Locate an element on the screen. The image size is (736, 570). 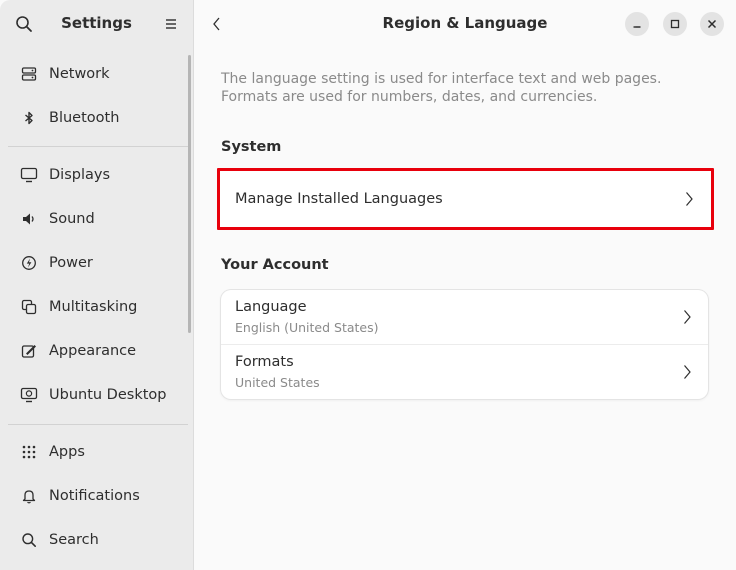
sidebar-item-sound: Sound is located at coordinates (96, 219).